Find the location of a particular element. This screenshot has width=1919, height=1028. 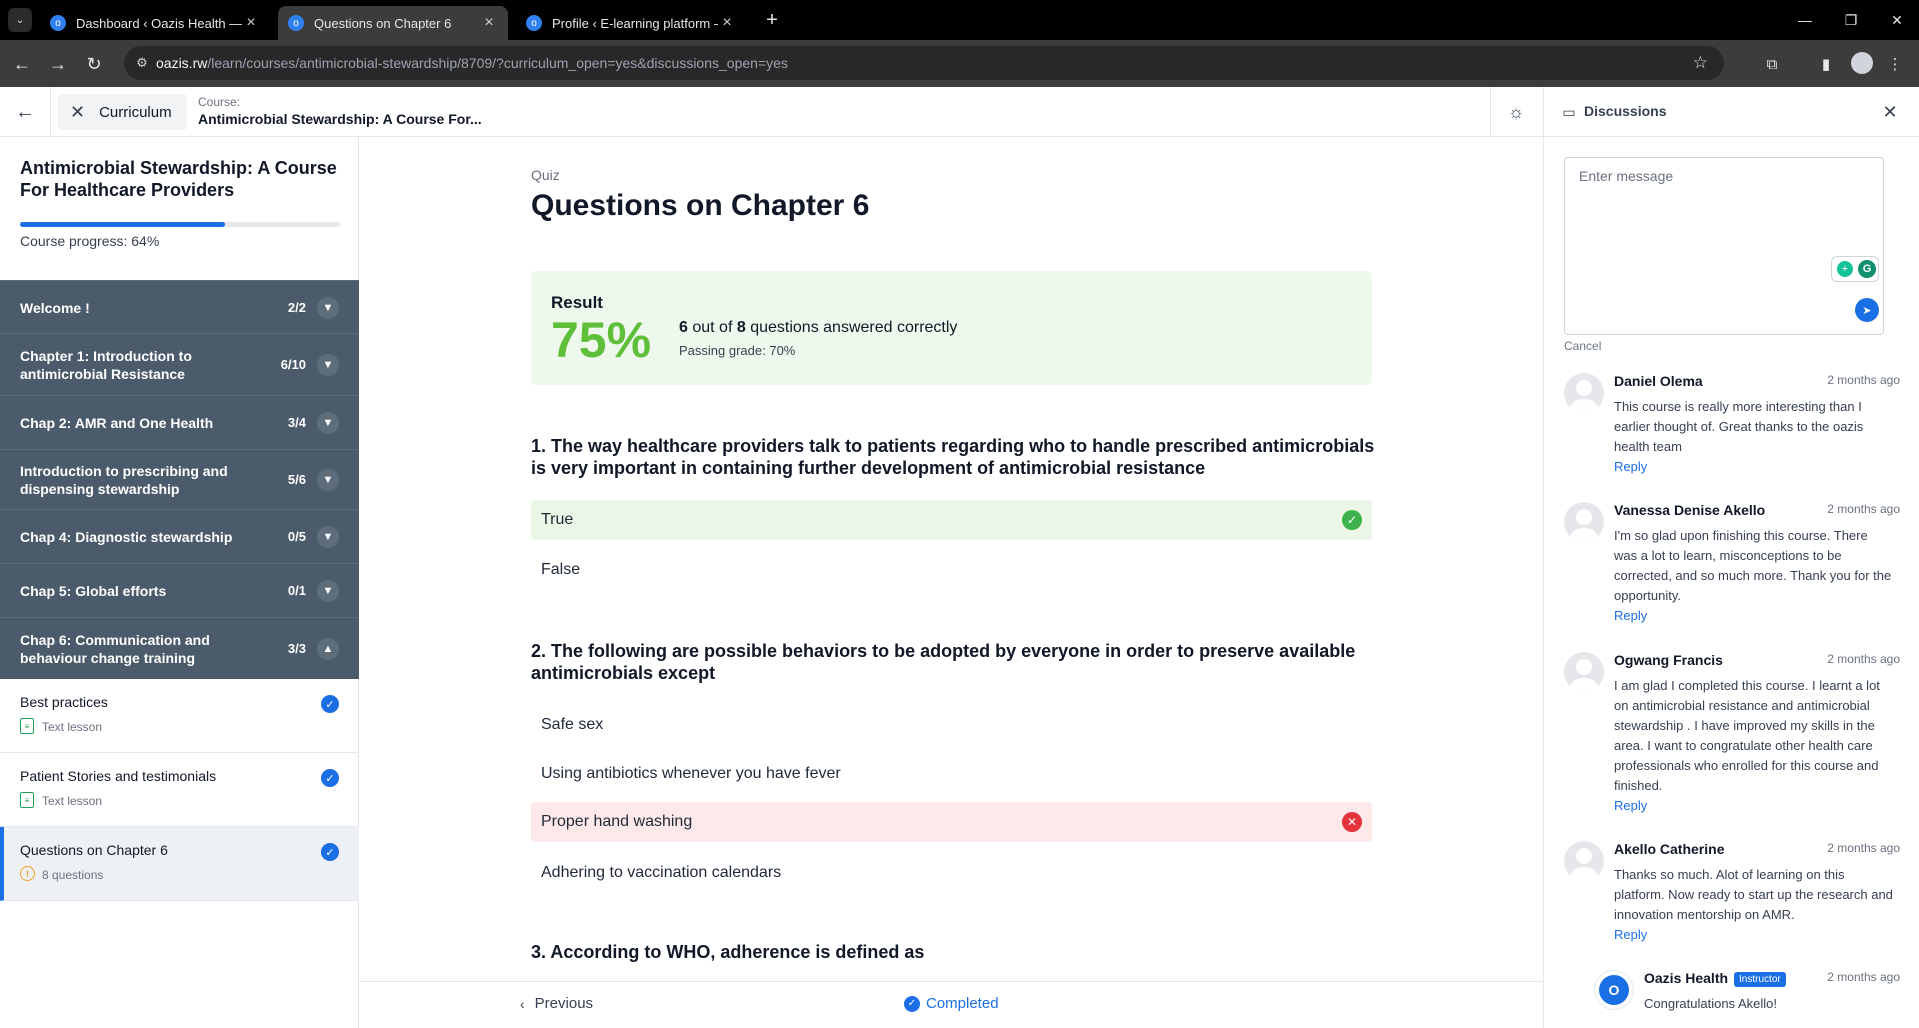

tab-label: Profile ‹ E-learning platform — is located at coordinates (635, 23).